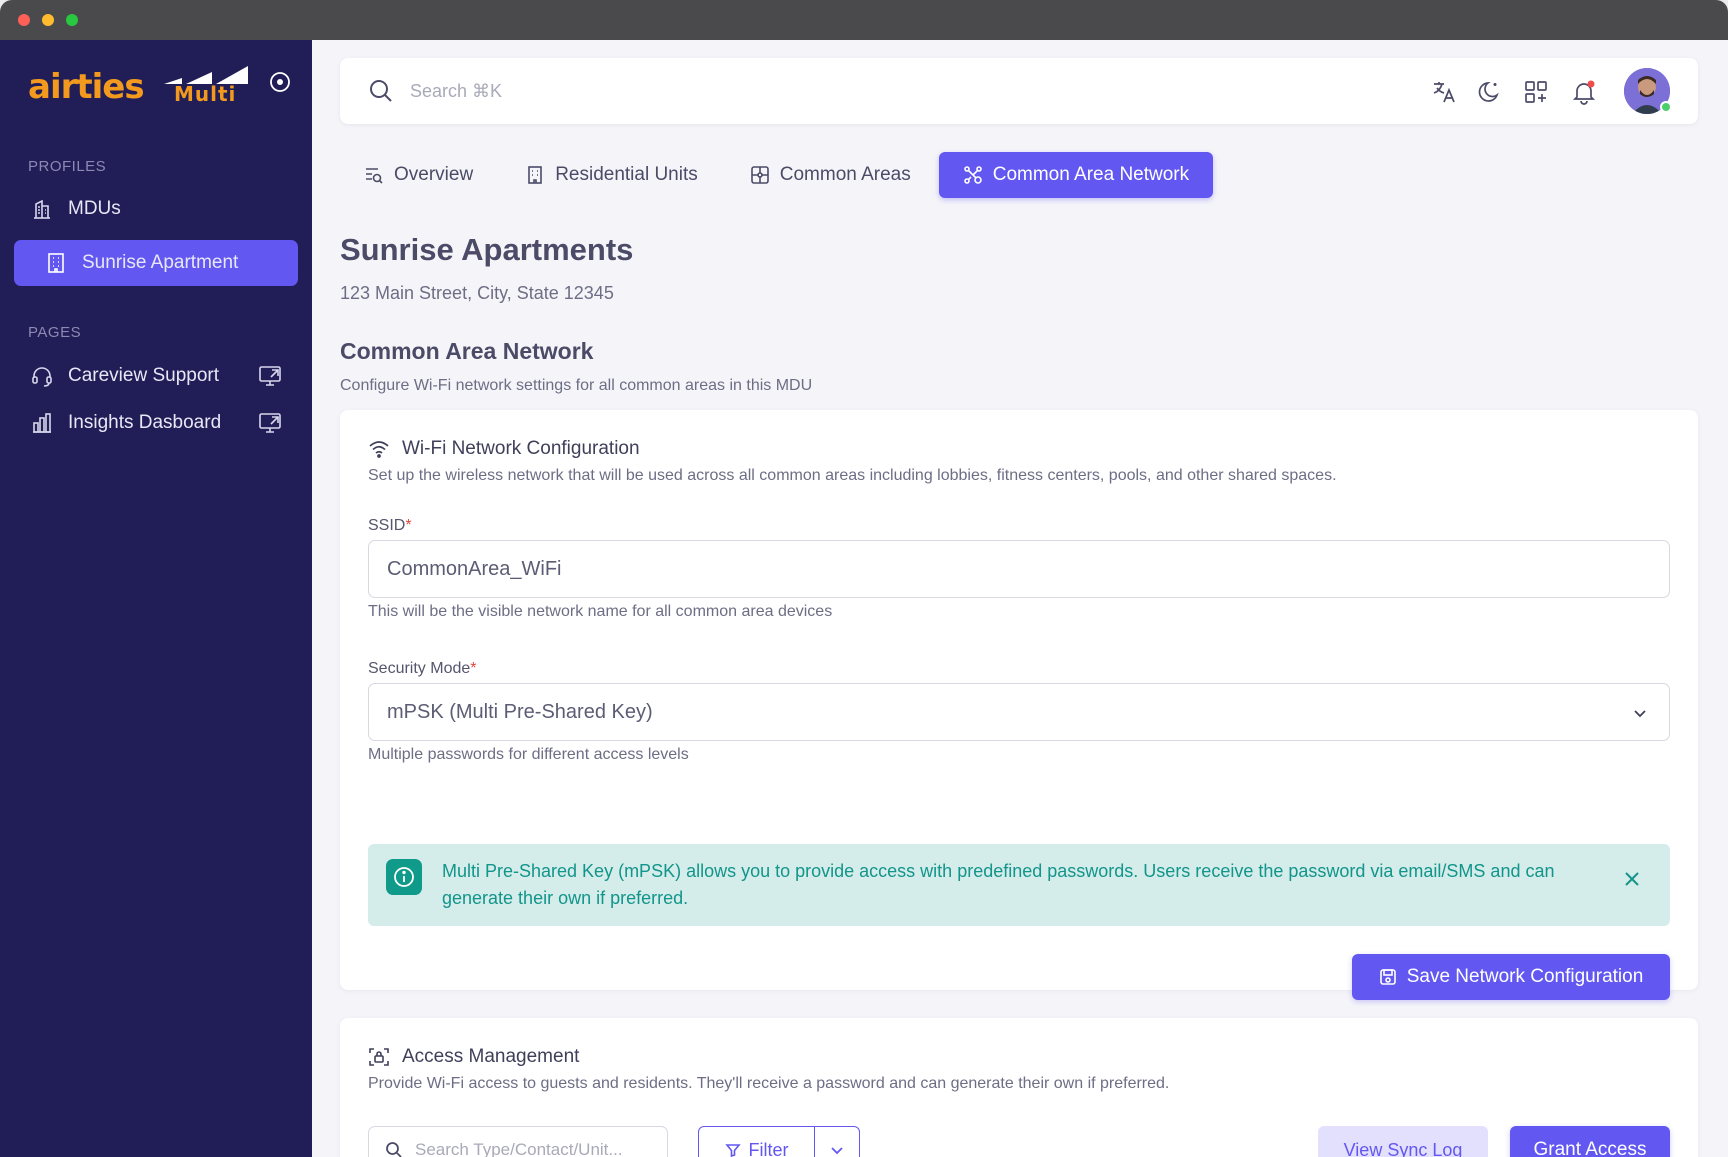  I want to click on sidebar-collapse-button, so click(280, 82).